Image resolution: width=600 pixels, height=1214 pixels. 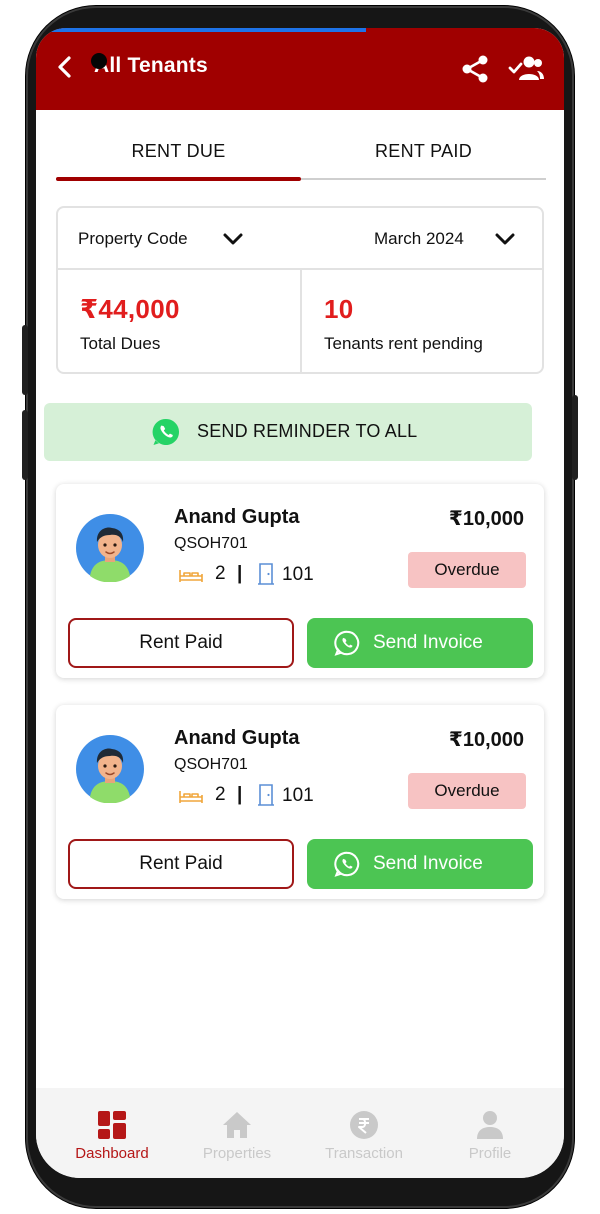 I want to click on app-header: All Tenants, so click(x=300, y=69).